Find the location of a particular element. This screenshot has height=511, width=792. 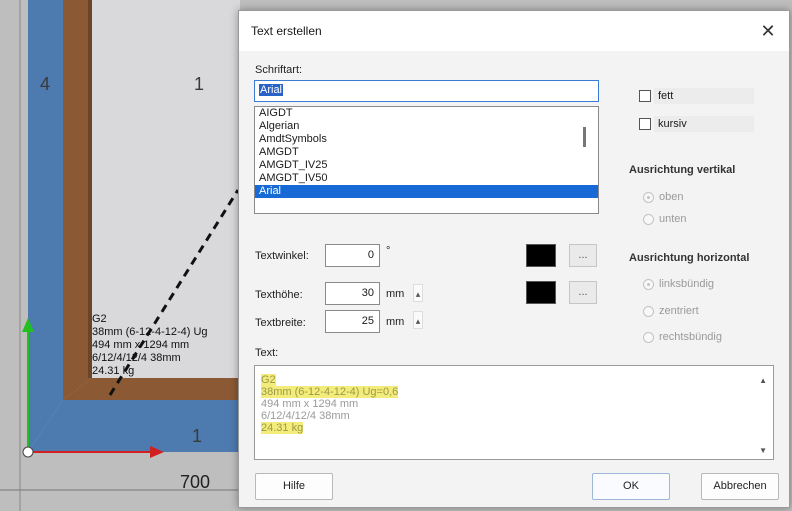

dialog-titlebar: Text erstellen ✕ is located at coordinates (514, 31).